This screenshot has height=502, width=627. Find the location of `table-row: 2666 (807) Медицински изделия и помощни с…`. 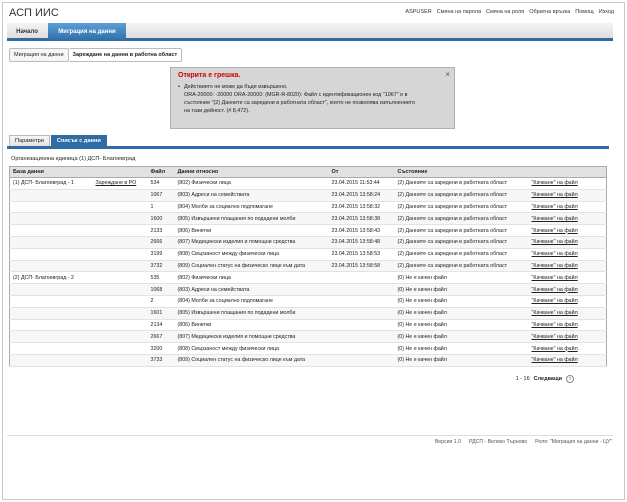

table-row: 2666 (807) Медицински изделия и помощни с… is located at coordinates (308, 242).